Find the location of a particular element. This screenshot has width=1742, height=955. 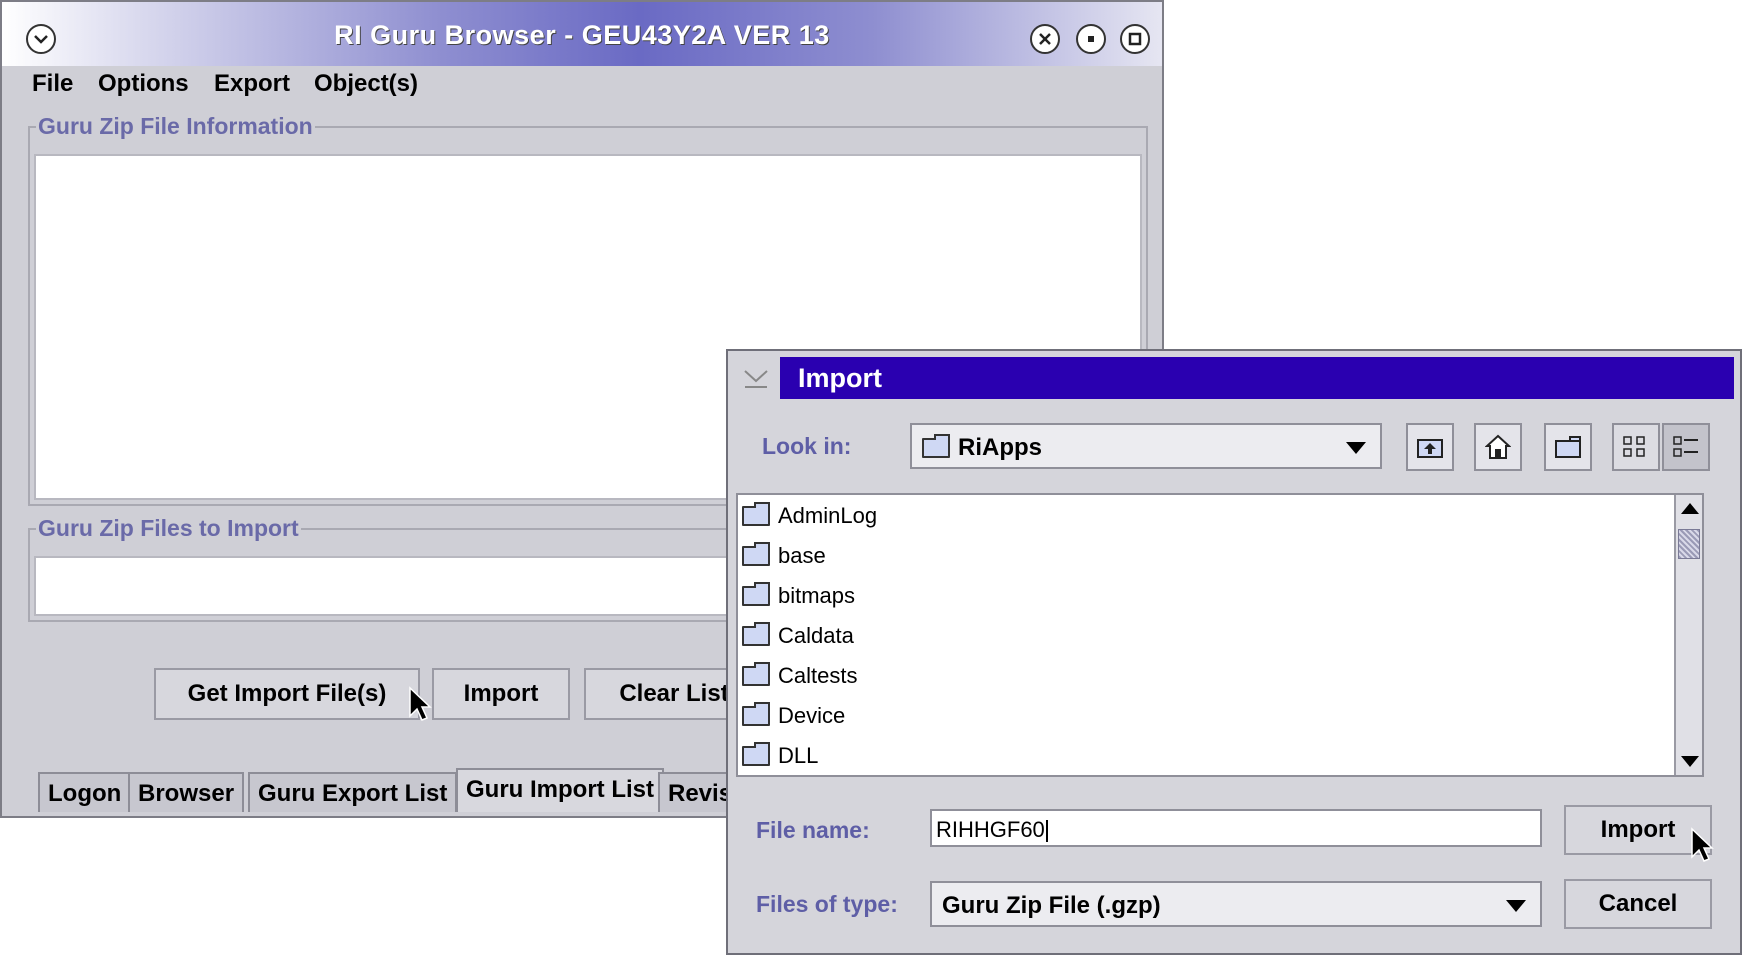

list-item: DLL is located at coordinates (780, 756).